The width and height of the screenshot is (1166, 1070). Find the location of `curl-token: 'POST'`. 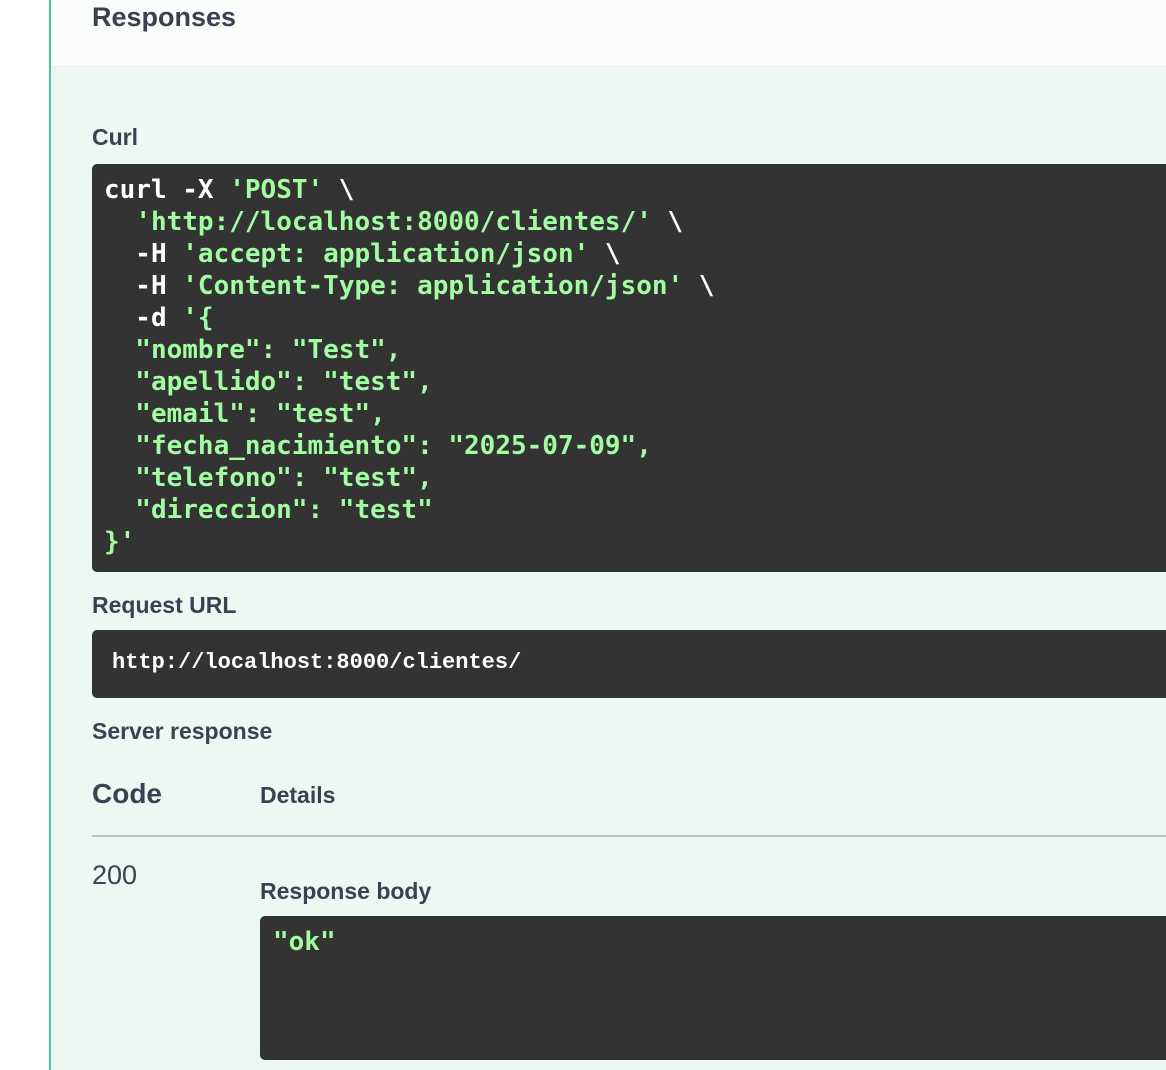

curl-token: 'POST' is located at coordinates (276, 190).